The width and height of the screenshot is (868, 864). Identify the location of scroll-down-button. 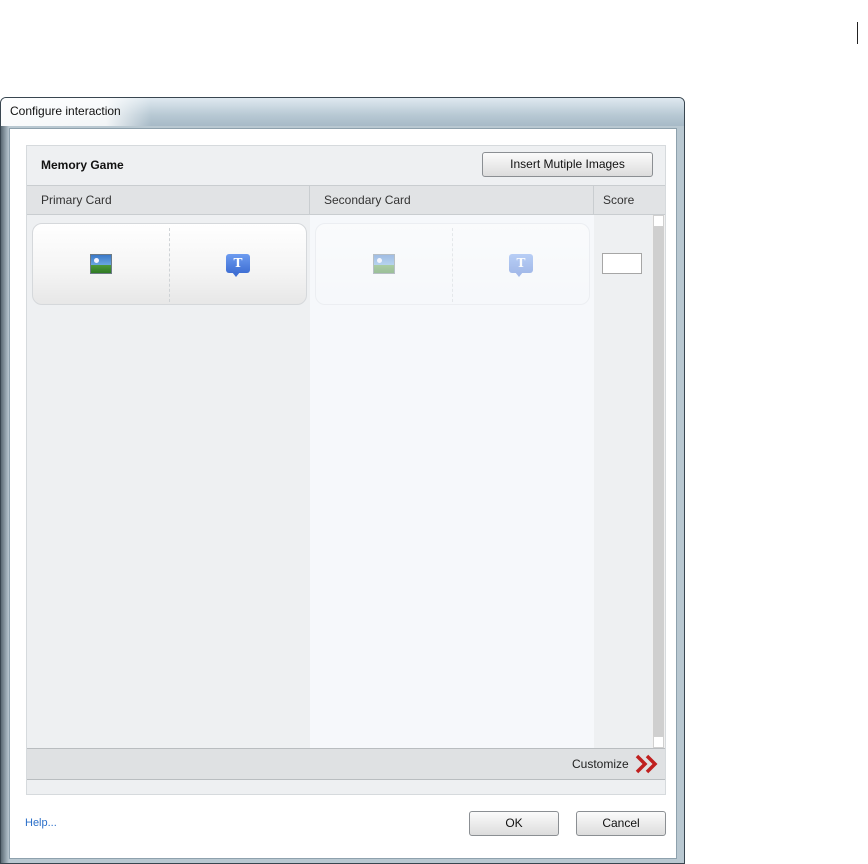
(658, 742).